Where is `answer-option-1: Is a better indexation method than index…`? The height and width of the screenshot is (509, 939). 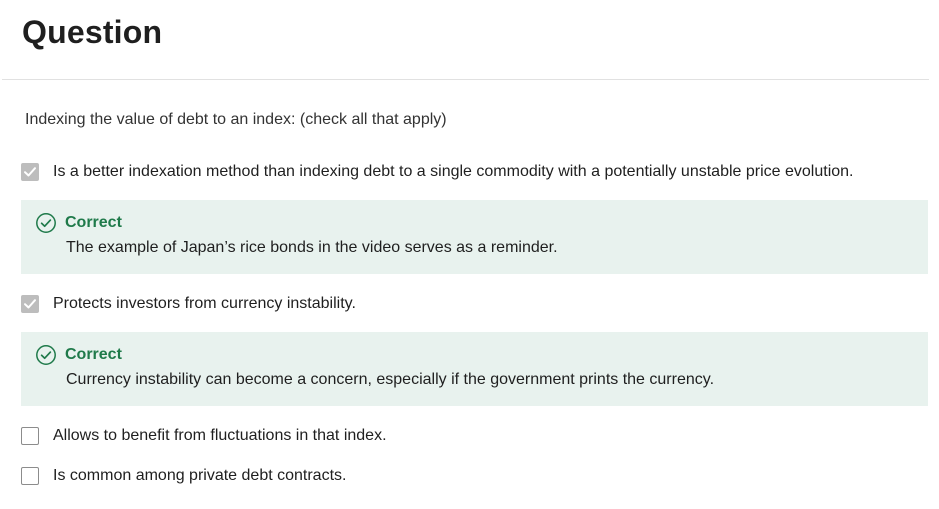
answer-option-1: Is a better indexation method than index… is located at coordinates (437, 172).